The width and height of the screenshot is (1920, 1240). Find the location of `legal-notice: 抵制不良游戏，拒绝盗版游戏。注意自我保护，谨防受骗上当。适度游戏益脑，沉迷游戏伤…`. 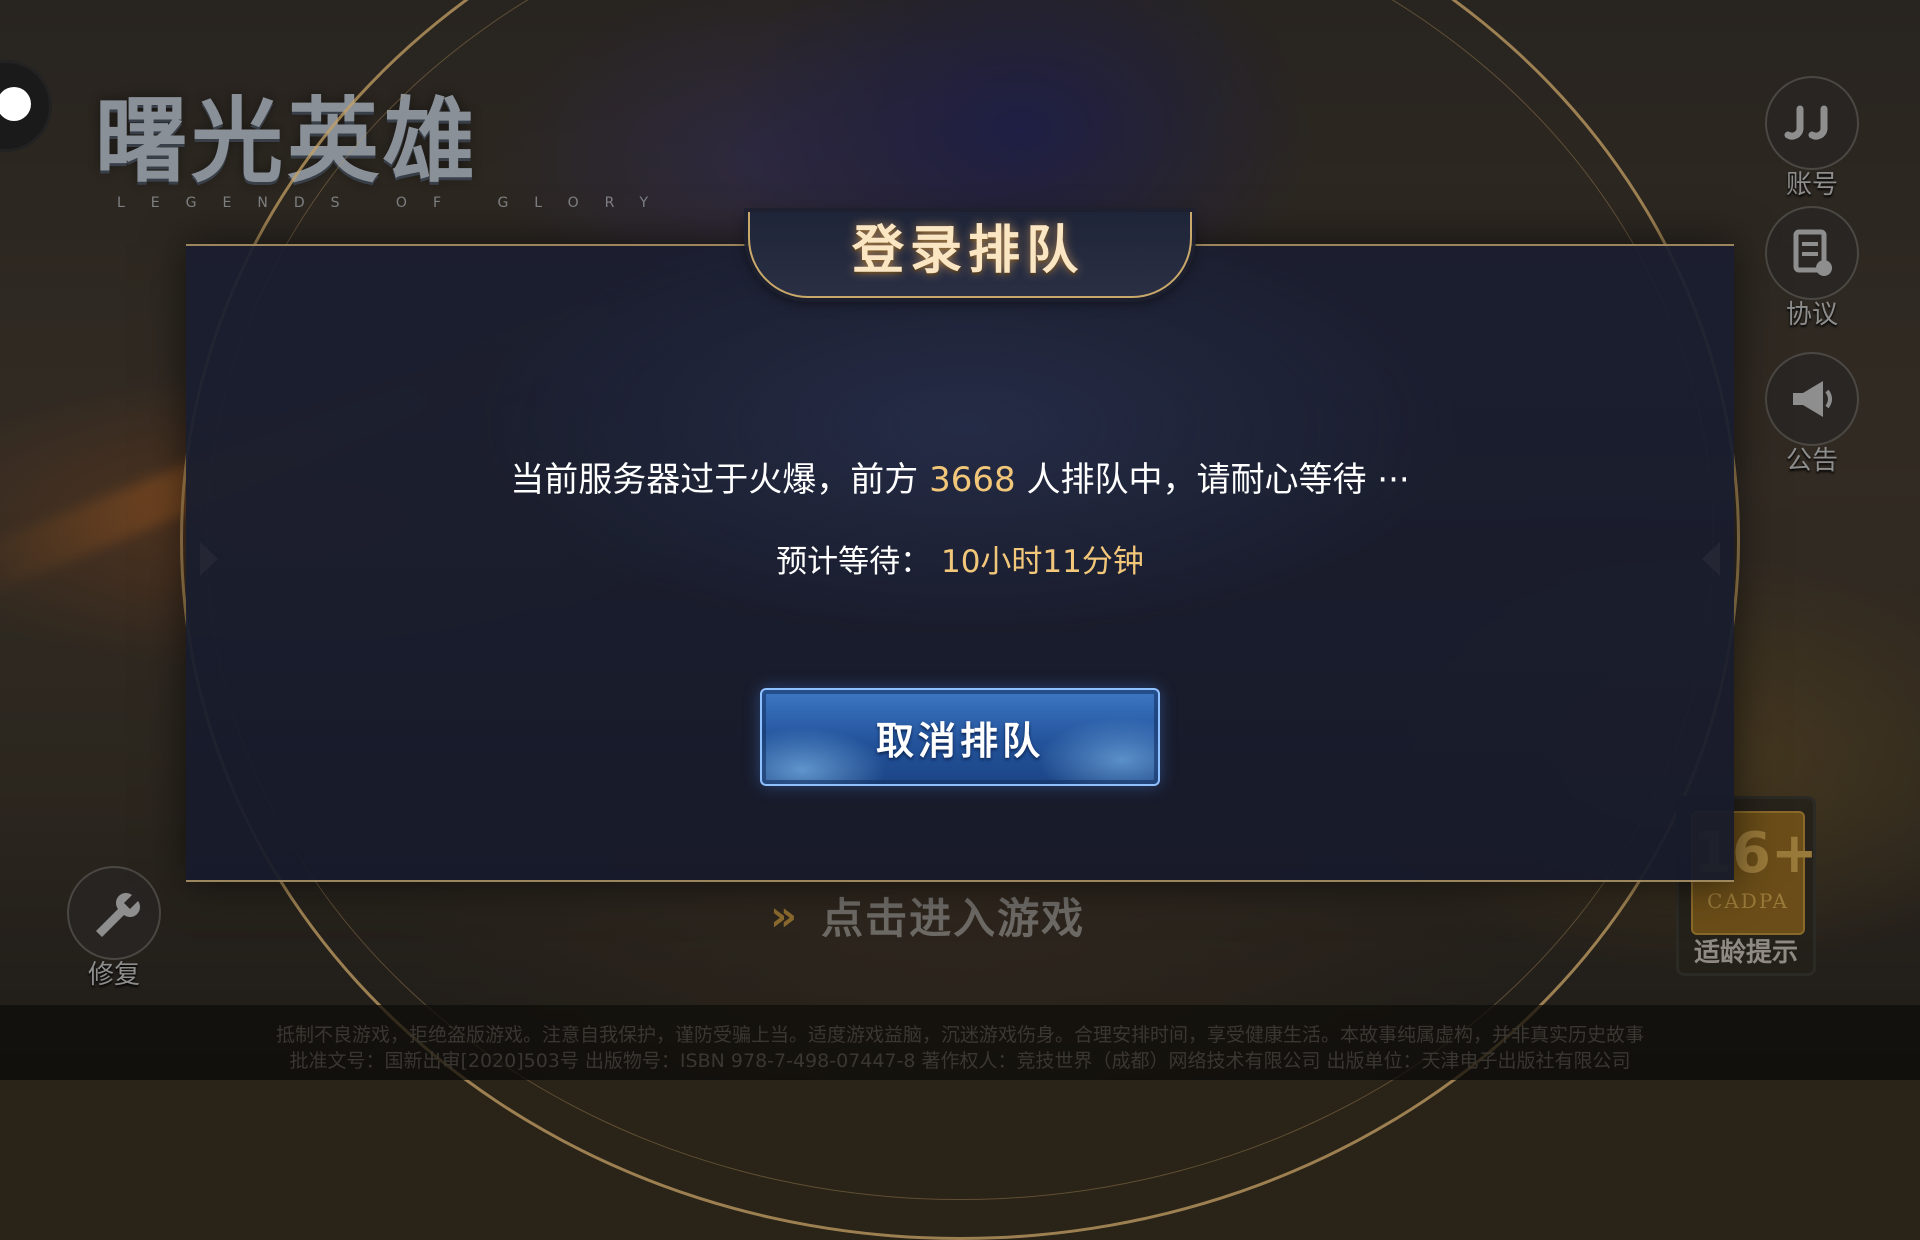

legal-notice: 抵制不良游戏，拒绝盗版游戏。注意自我保护，谨防受骗上当。适度游戏益脑，沉迷游戏伤… is located at coordinates (960, 1042).